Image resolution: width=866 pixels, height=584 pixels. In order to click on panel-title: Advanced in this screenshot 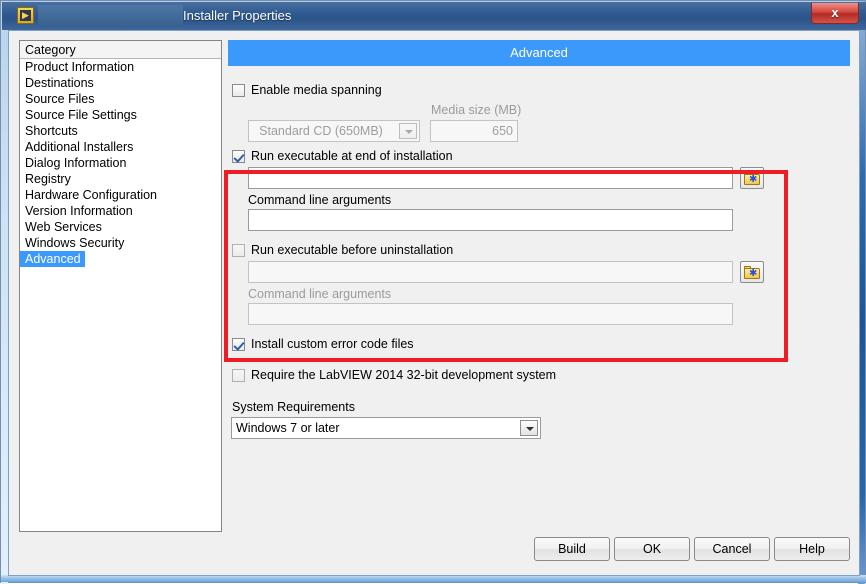, I will do `click(539, 53)`.